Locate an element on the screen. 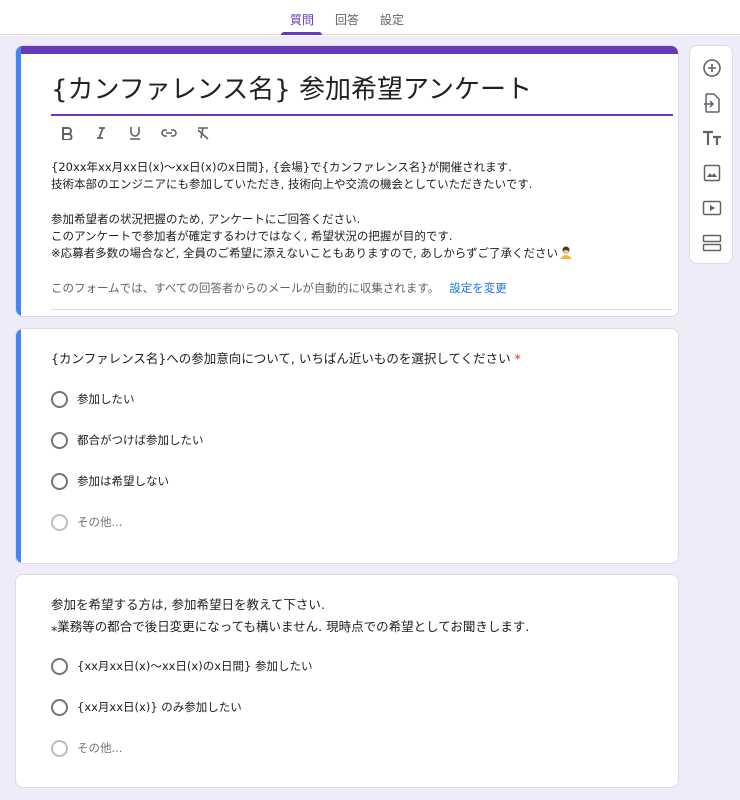 The width and height of the screenshot is (740, 800). description-line: 参加希望者の状況把握のため, アンケートにご回答ください. is located at coordinates (206, 218).